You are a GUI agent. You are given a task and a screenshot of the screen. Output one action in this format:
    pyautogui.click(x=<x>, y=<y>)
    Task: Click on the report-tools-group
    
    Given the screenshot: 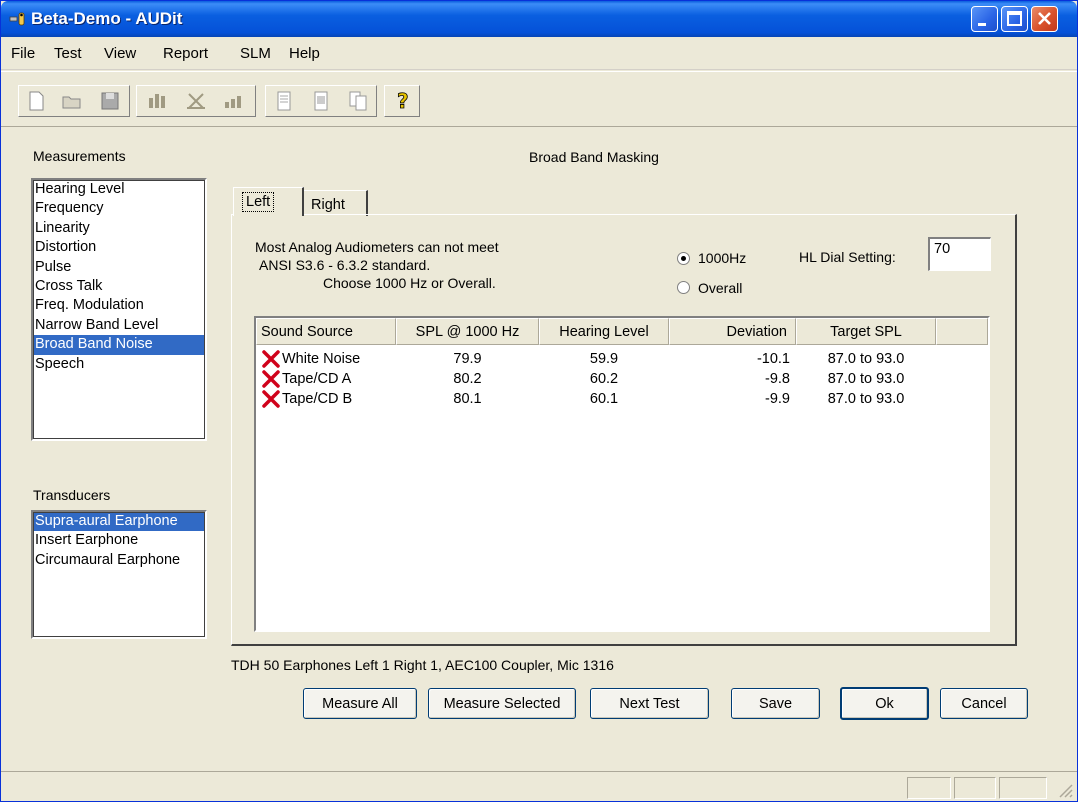 What is the action you would take?
    pyautogui.click(x=321, y=101)
    